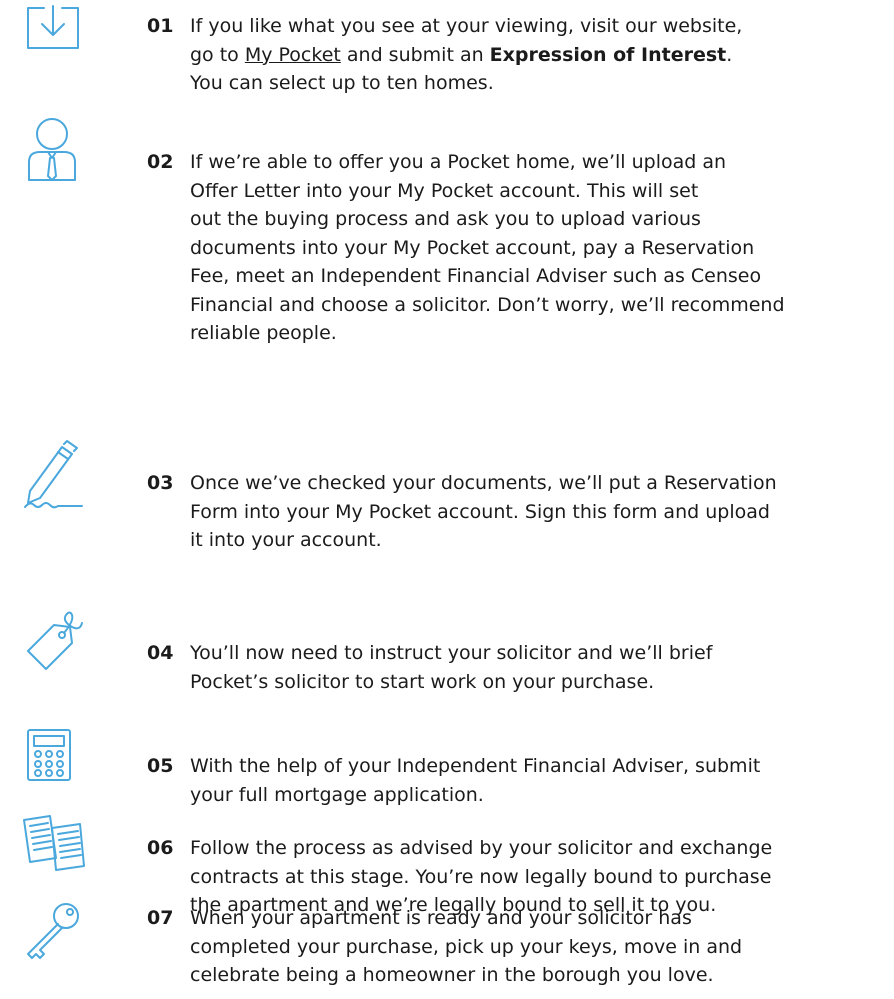  What do you see at coordinates (53, 475) in the screenshot?
I see `pen-signature-icon` at bounding box center [53, 475].